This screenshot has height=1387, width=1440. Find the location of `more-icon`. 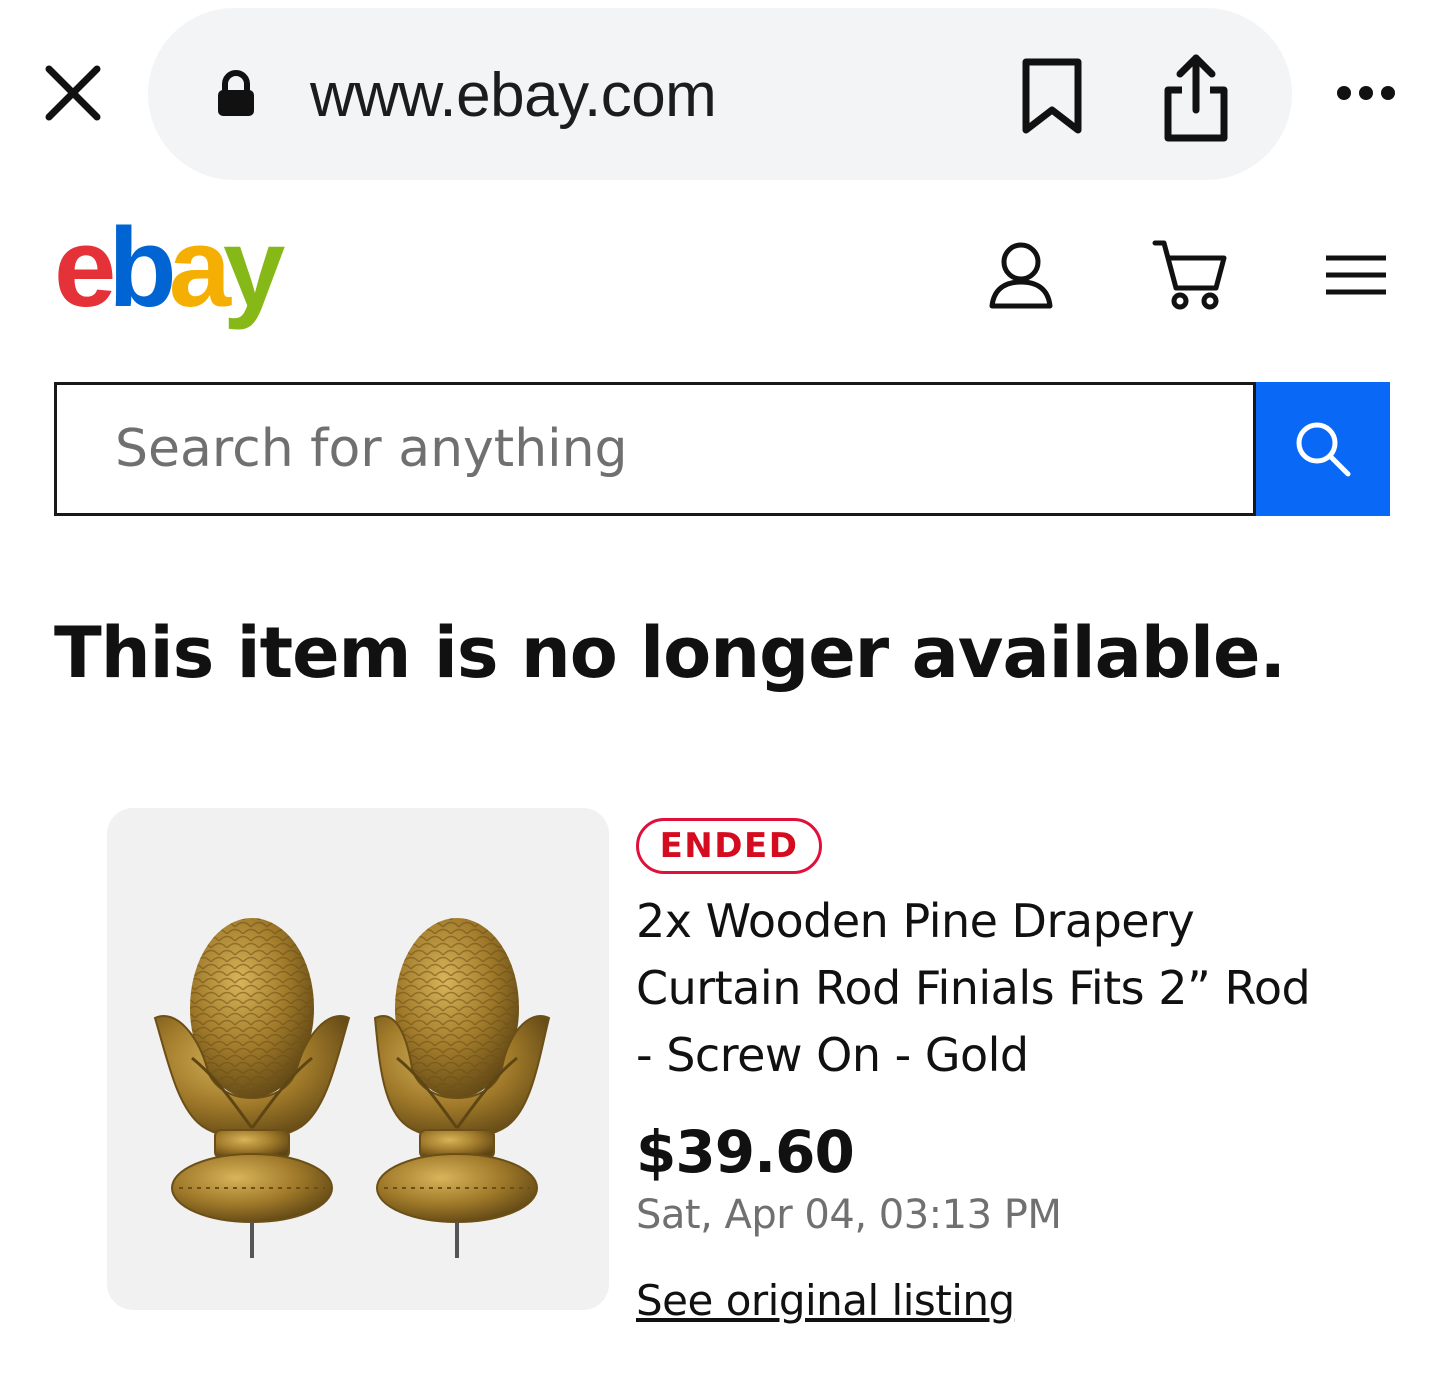

more-icon is located at coordinates (1366, 93).